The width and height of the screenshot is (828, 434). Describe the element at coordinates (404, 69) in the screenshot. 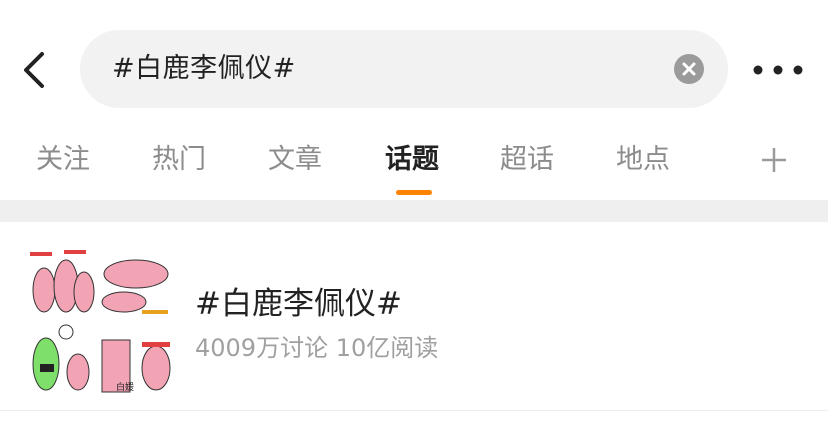

I see `search-field: #白鹿李佩仪#` at that location.